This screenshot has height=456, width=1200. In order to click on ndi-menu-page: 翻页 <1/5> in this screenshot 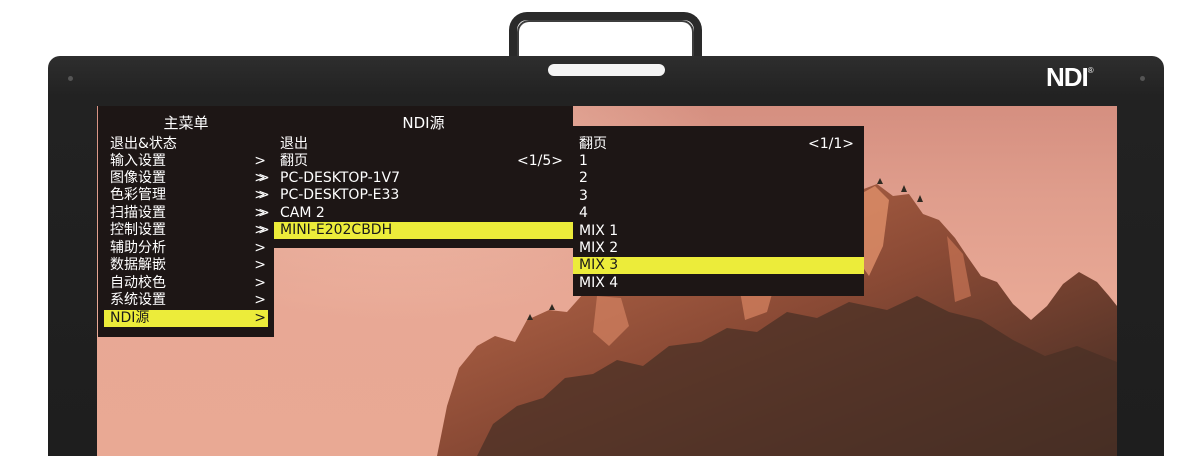, I will do `click(423, 161)`.